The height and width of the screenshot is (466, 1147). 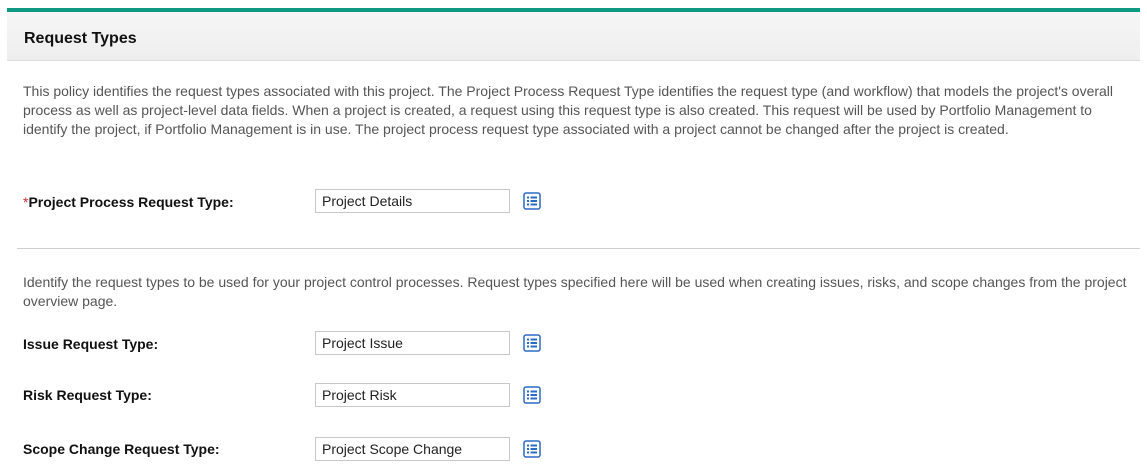 What do you see at coordinates (91, 344) in the screenshot?
I see `issue-request-type-label: Issue Request Type:` at bounding box center [91, 344].